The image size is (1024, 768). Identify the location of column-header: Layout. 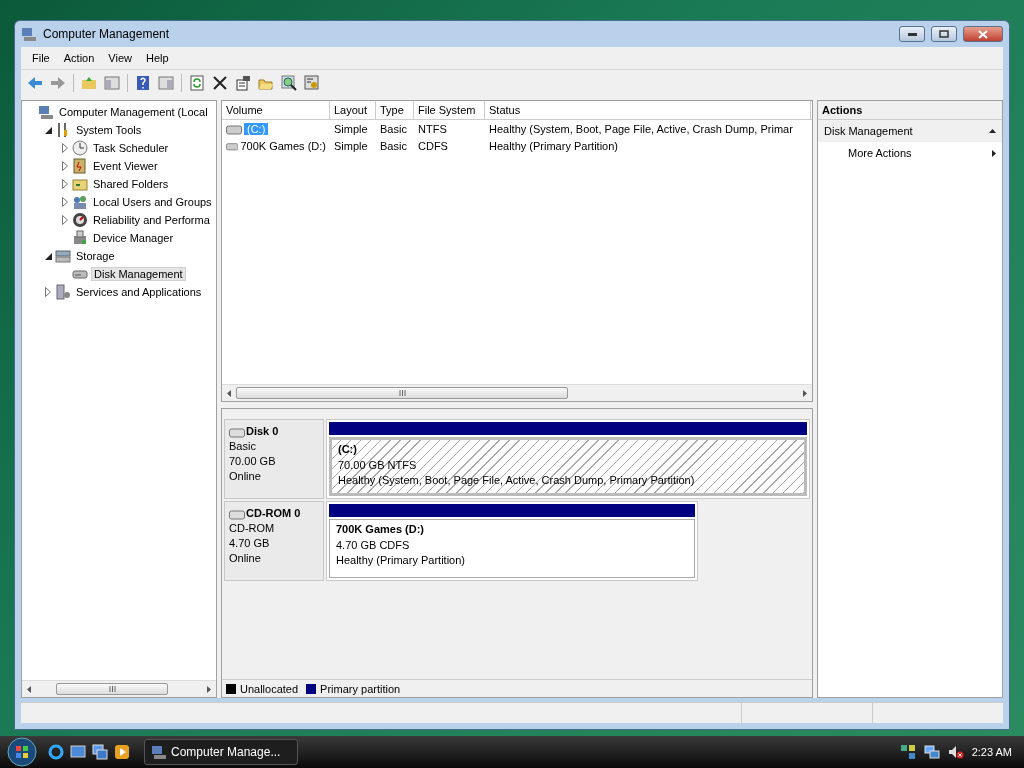
(353, 110).